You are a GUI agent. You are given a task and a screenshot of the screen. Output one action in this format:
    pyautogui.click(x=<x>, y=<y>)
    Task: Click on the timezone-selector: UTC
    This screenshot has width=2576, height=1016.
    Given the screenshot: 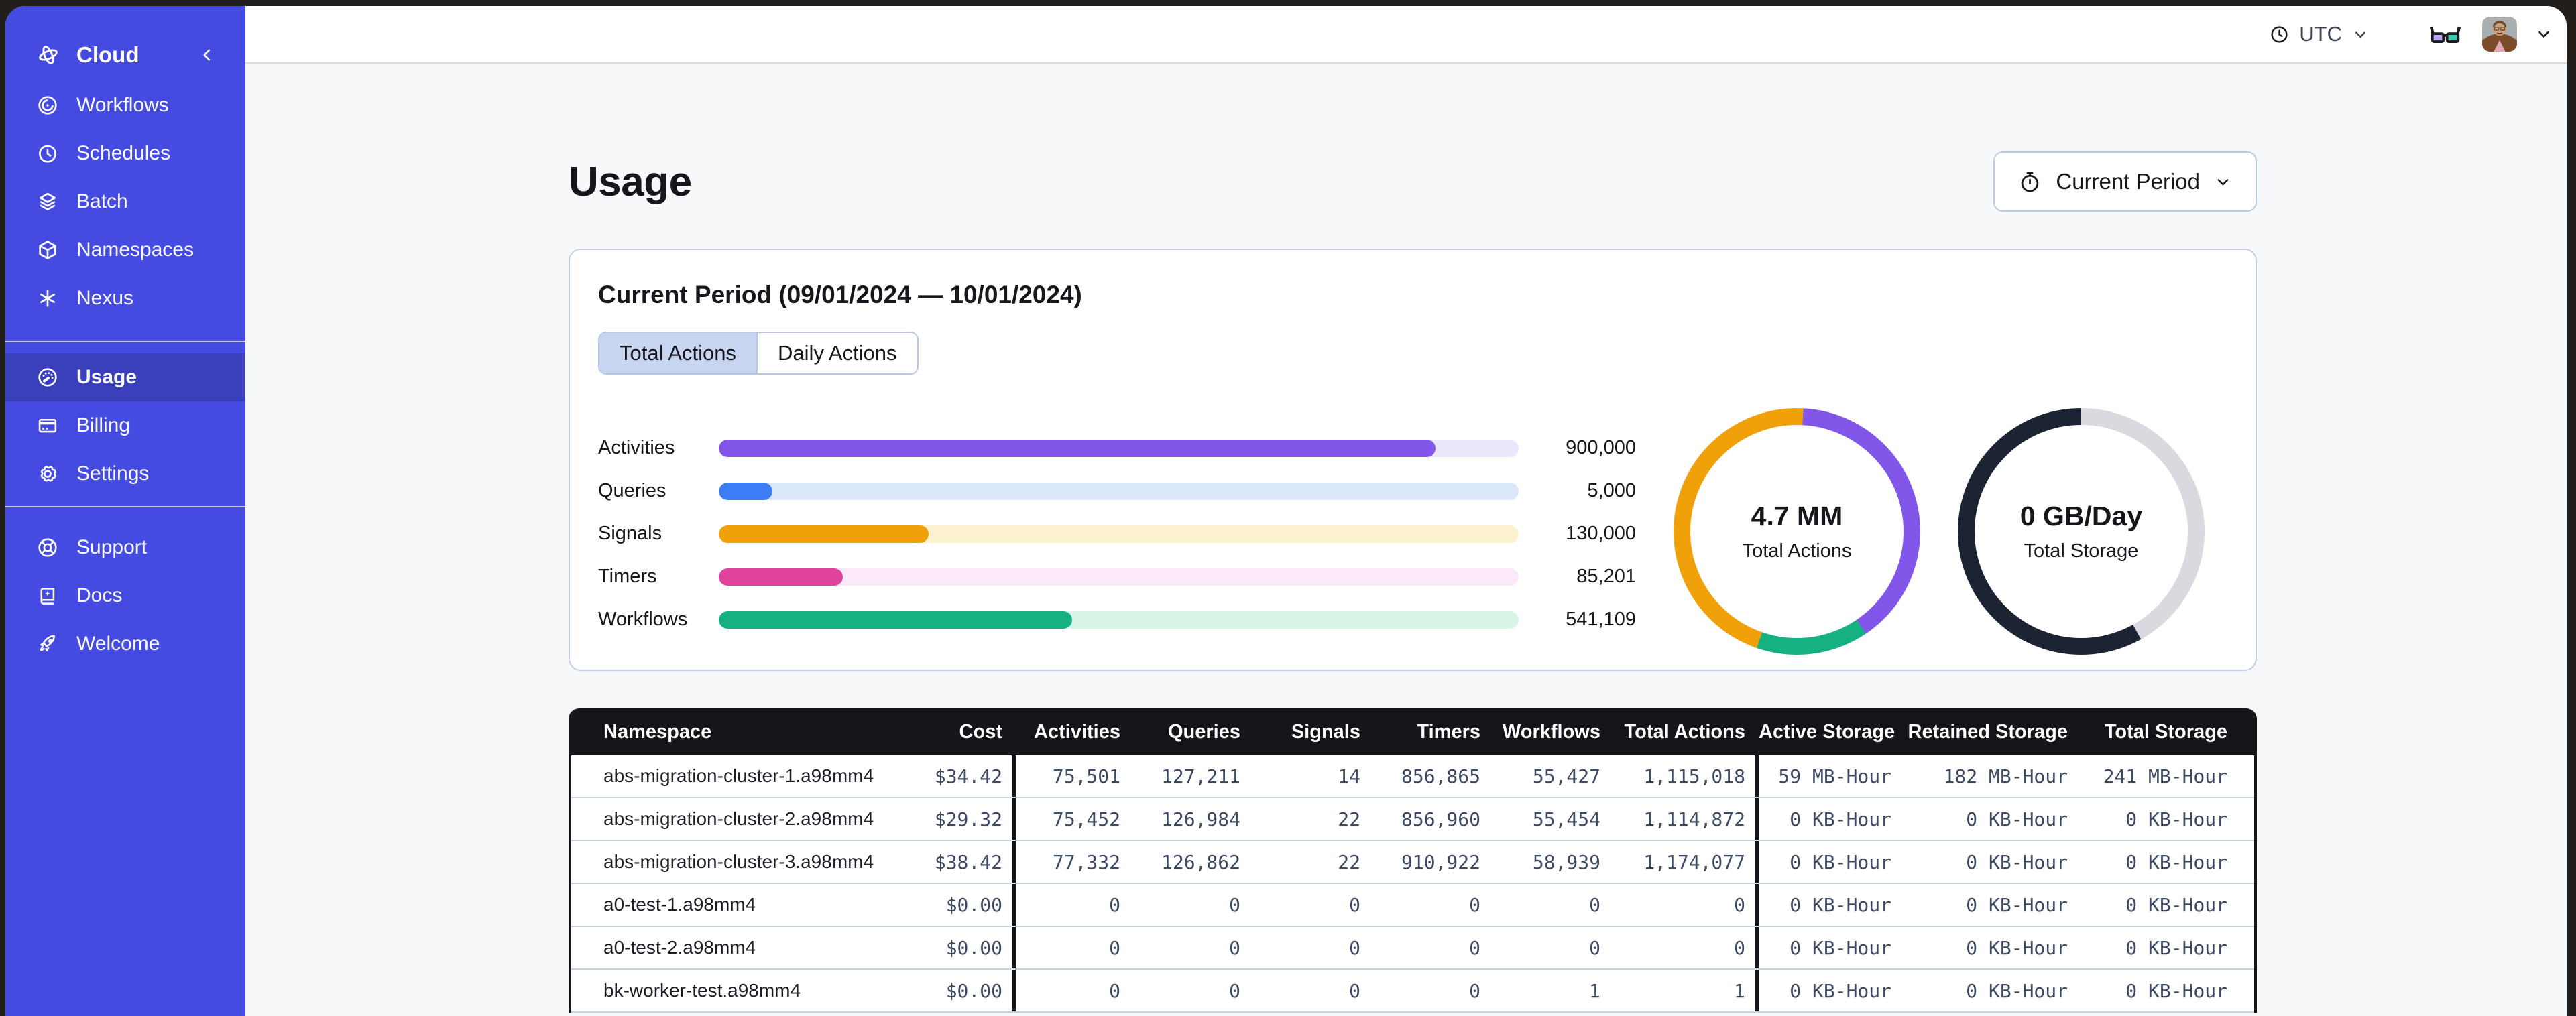 What is the action you would take?
    pyautogui.click(x=2319, y=34)
    